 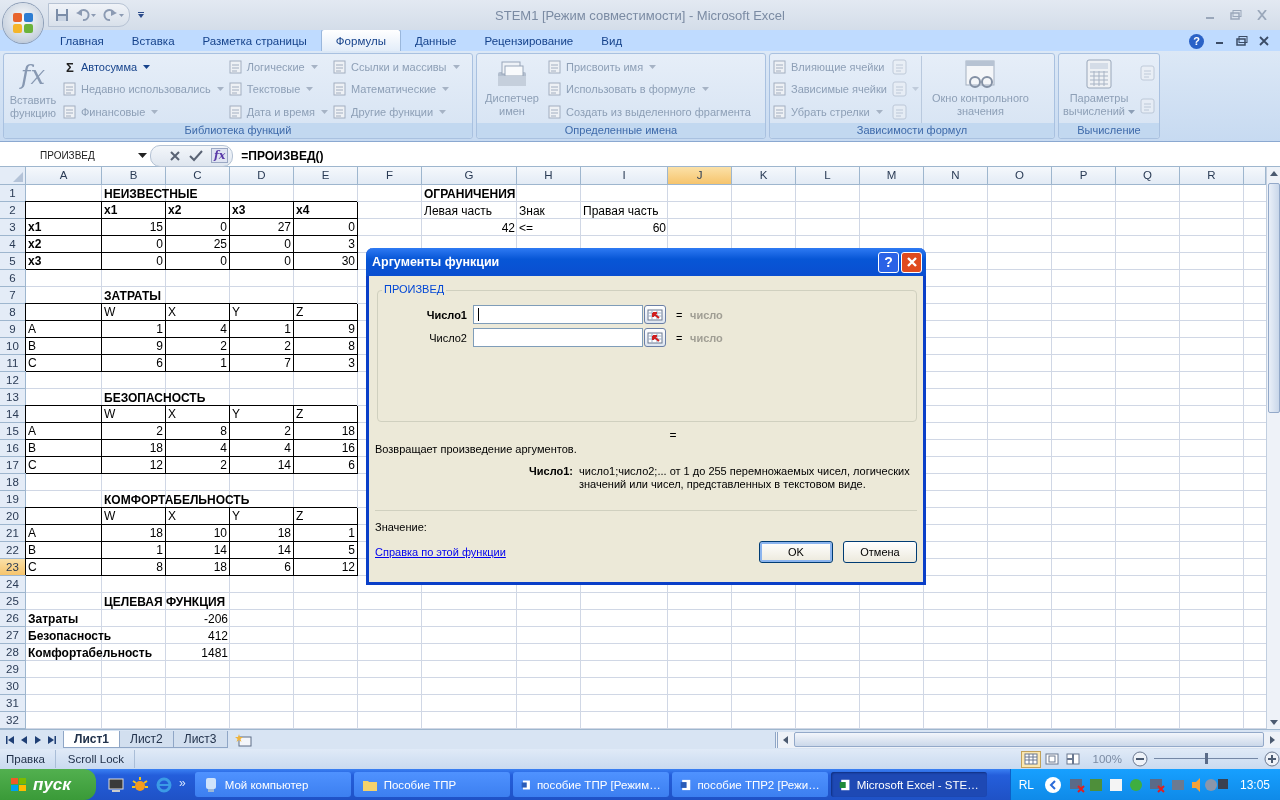 What do you see at coordinates (175, 155) in the screenshot?
I see `cancel-icon` at bounding box center [175, 155].